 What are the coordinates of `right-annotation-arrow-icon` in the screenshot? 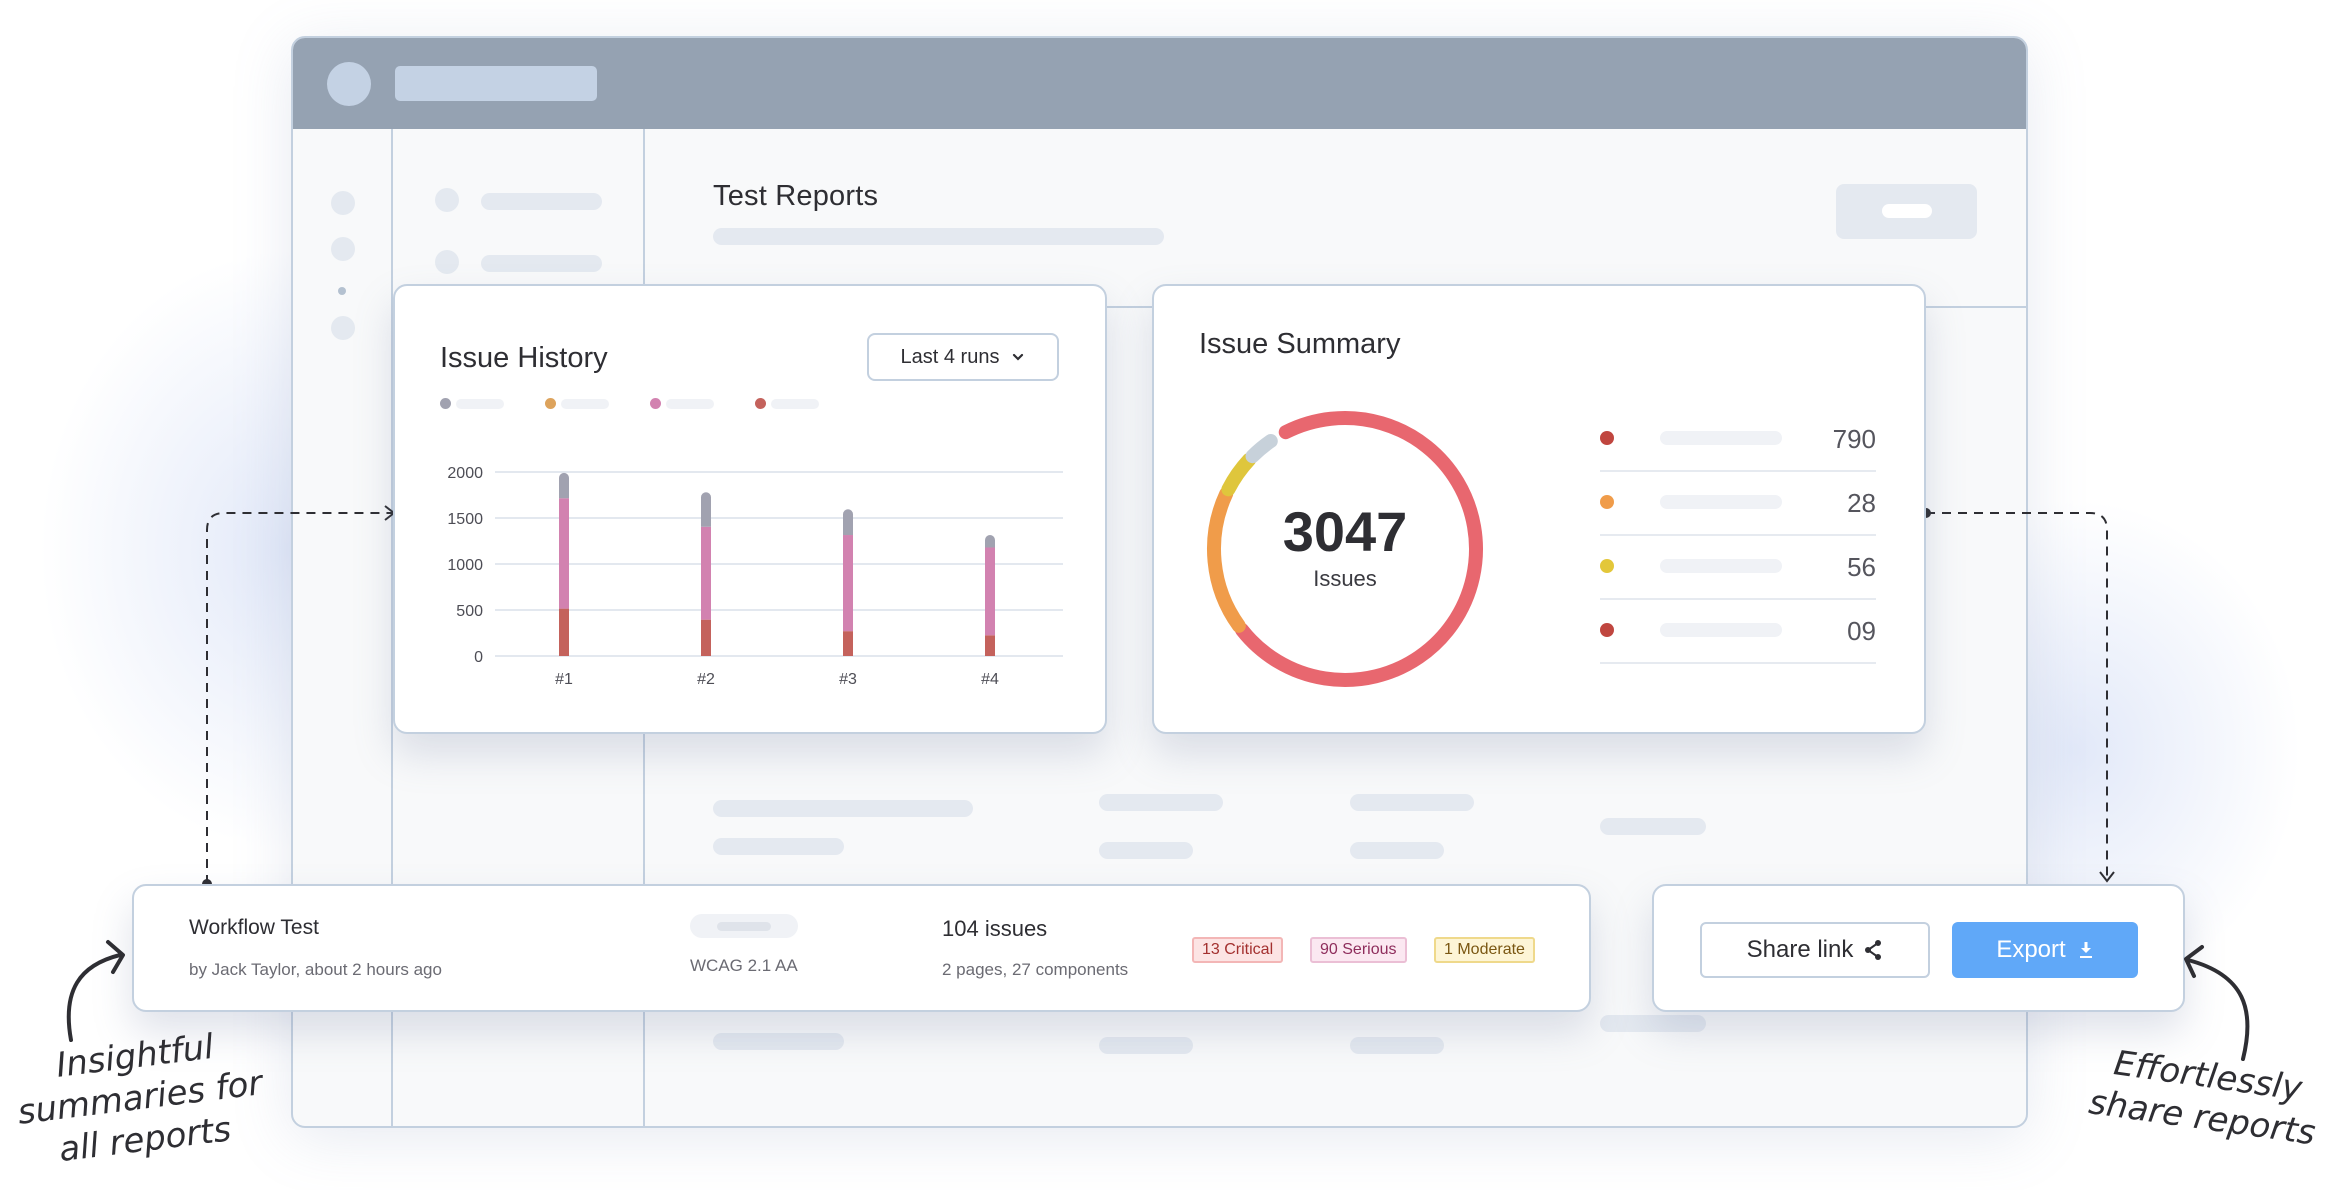 It's located at (2218, 1009).